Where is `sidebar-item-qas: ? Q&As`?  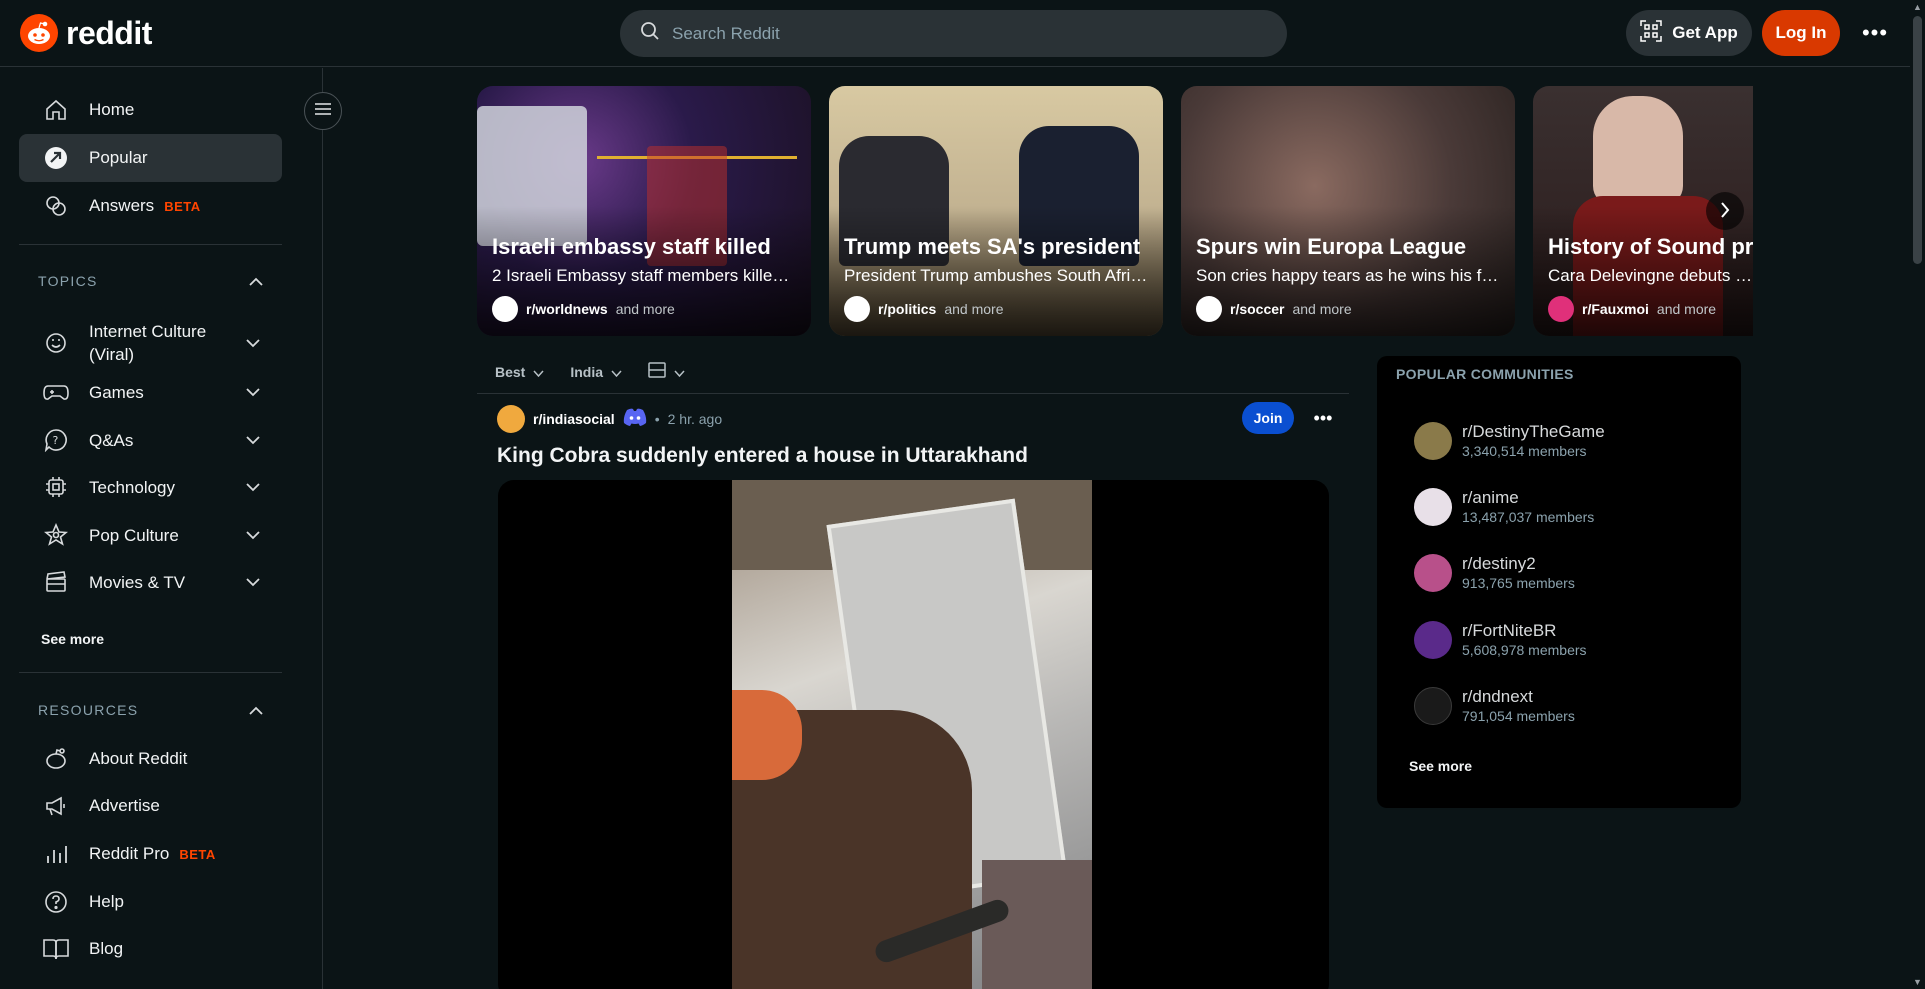
sidebar-item-qas: ? Q&As is located at coordinates (150, 440).